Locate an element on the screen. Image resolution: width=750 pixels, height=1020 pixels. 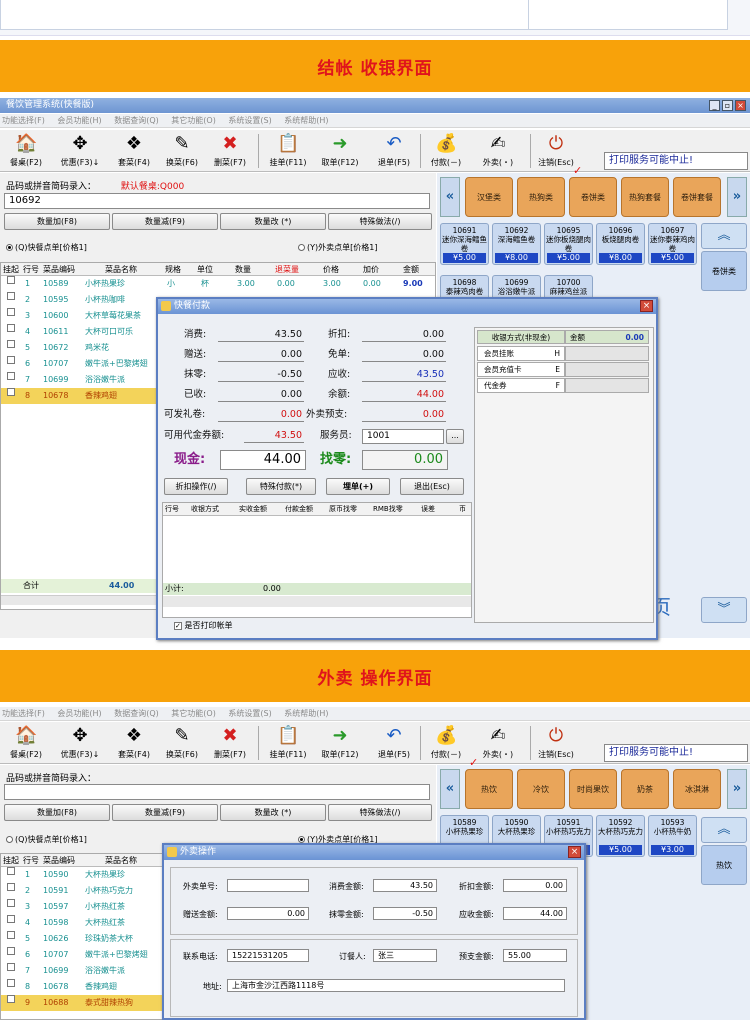
swap-dish-button: ✎ 换菜(F6) is located at coordinates (182, 151).